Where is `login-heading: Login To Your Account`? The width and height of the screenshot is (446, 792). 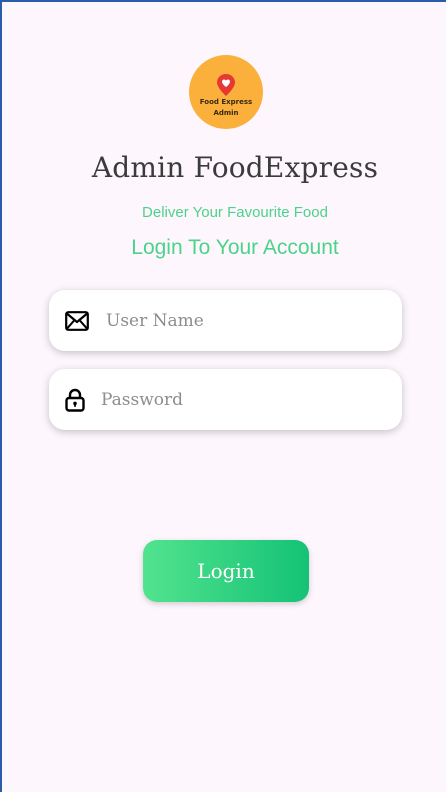
login-heading: Login To Your Account is located at coordinates (235, 247).